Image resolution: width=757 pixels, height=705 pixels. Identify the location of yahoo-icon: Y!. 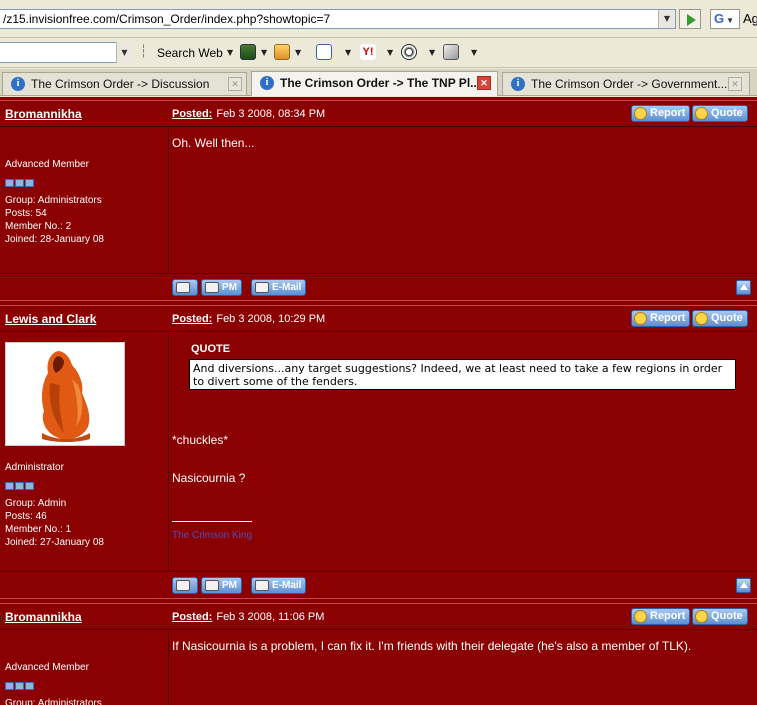
(368, 52).